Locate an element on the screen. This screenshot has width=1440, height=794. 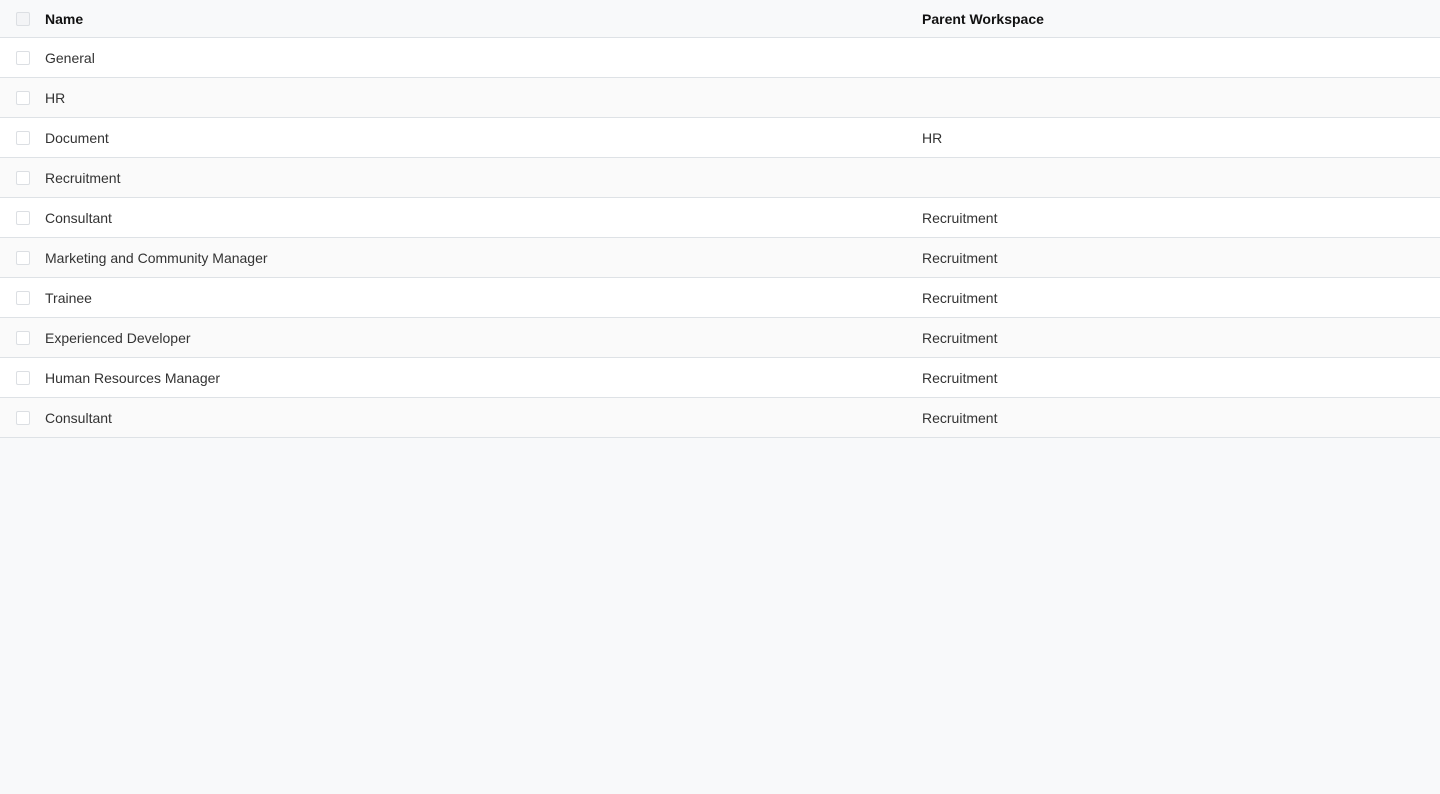
row-name: General is located at coordinates (70, 57).